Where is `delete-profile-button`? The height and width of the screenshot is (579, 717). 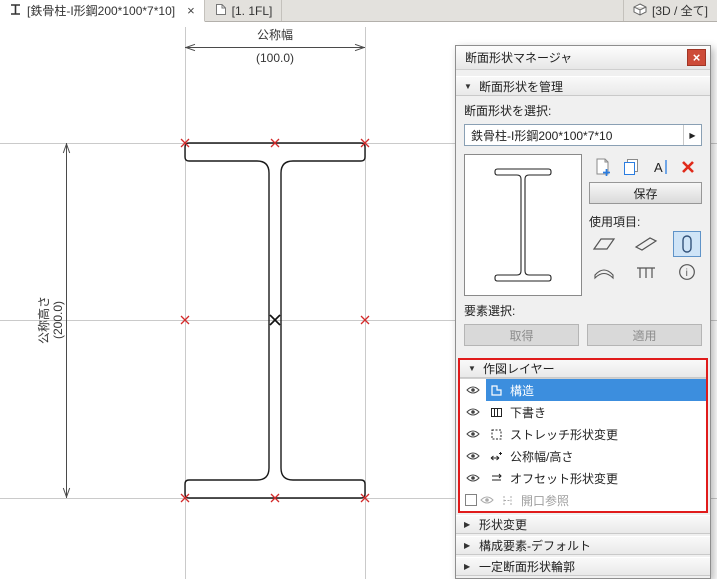
delete-profile-button is located at coordinates (688, 167).